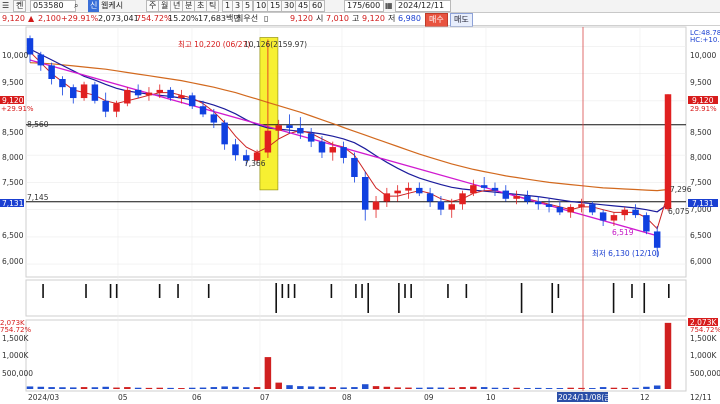 The width and height of the screenshot is (720, 404). Describe the element at coordinates (13, 82) in the screenshot. I see `price-tick: 9,500` at that location.